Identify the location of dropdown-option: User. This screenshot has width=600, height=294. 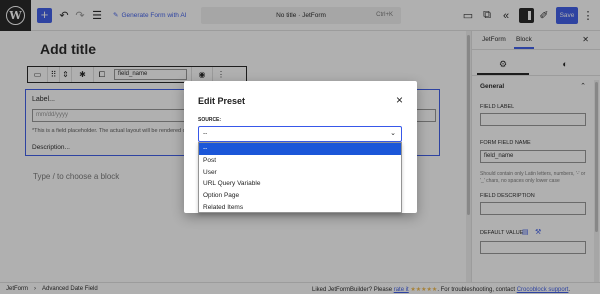
(300, 173).